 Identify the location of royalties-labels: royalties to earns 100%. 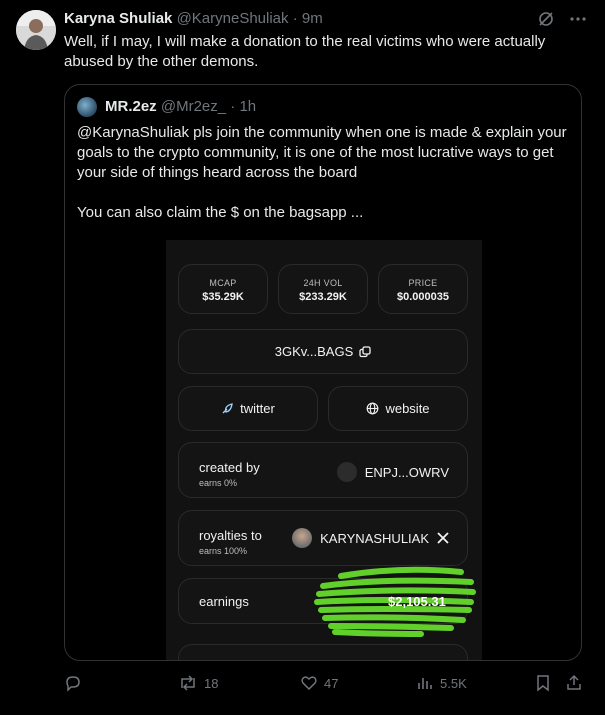
(230, 542).